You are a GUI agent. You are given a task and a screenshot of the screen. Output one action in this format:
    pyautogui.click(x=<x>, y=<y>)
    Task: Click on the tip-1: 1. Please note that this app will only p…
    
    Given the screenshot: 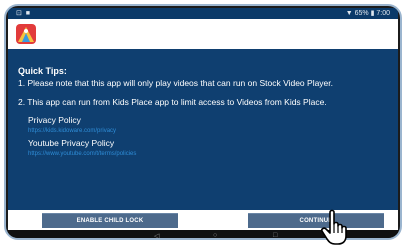 What is the action you would take?
    pyautogui.click(x=176, y=83)
    